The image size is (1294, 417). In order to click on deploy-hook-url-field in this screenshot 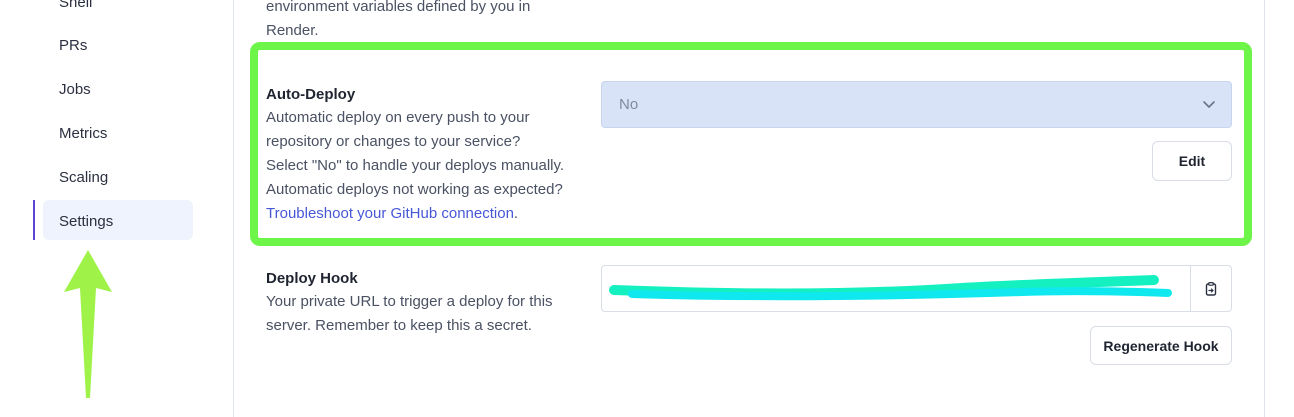, I will do `click(896, 288)`.